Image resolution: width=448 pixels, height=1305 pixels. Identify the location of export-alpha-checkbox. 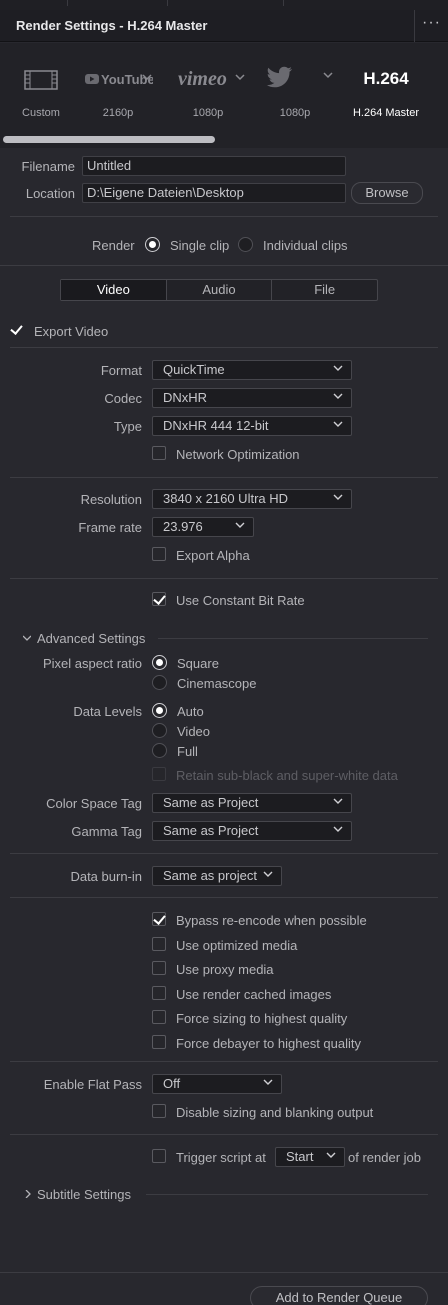
(159, 554).